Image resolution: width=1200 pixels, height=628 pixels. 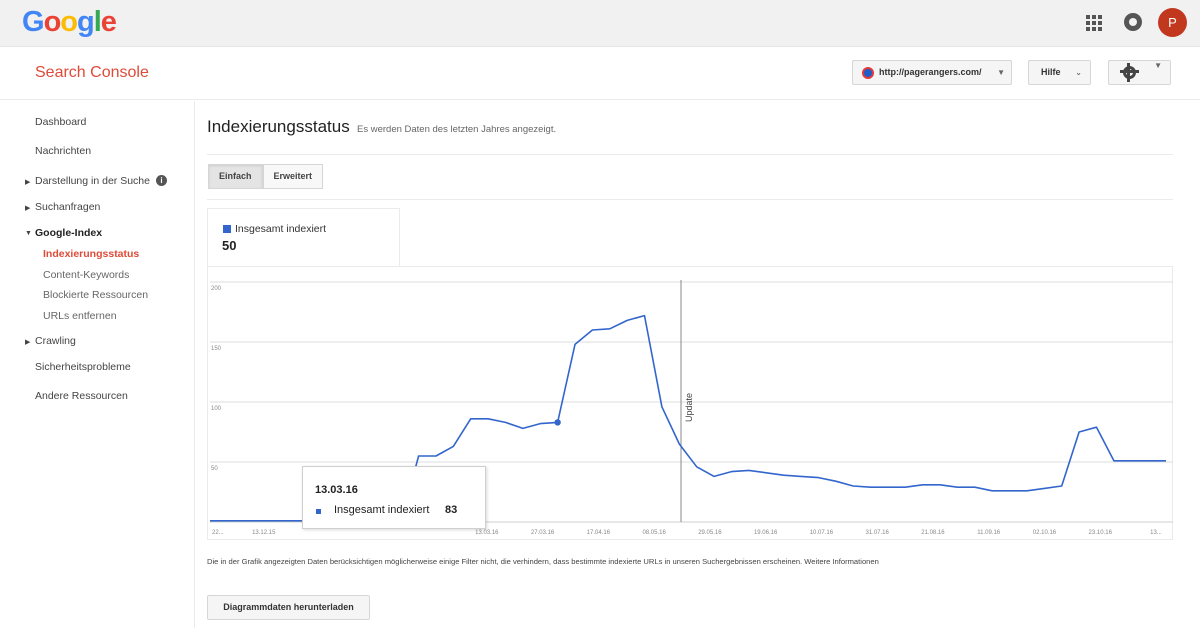 I want to click on x-tick-label: 13.03.16, so click(x=487, y=533).